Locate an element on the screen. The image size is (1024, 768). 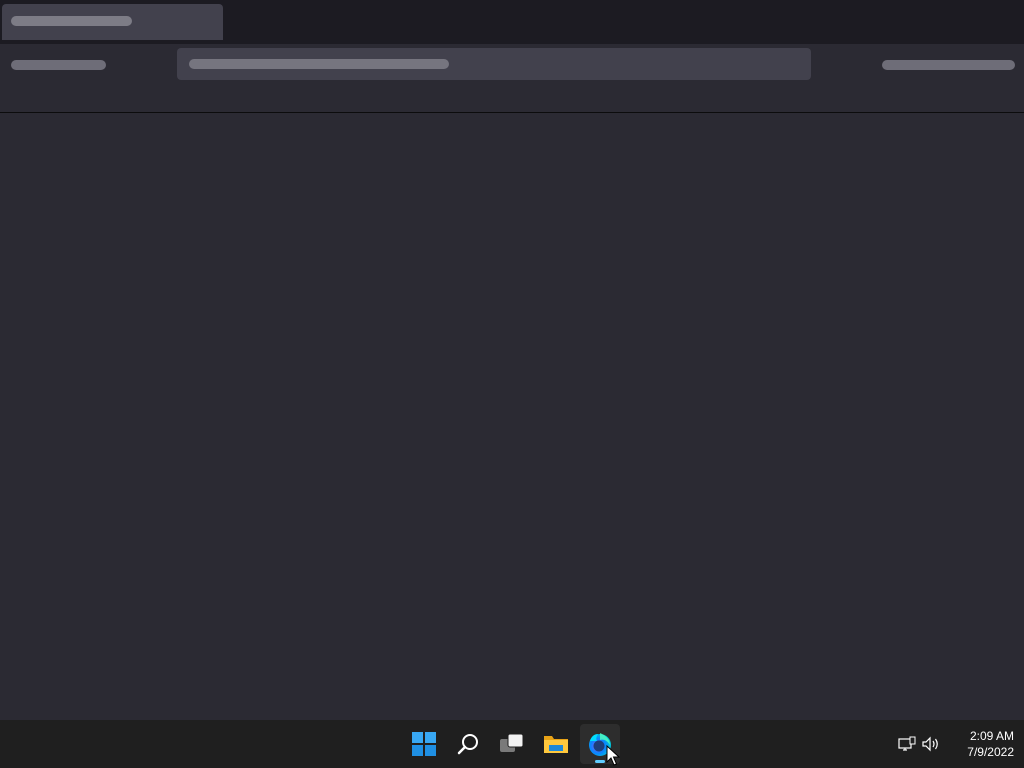
start-button is located at coordinates (424, 744).